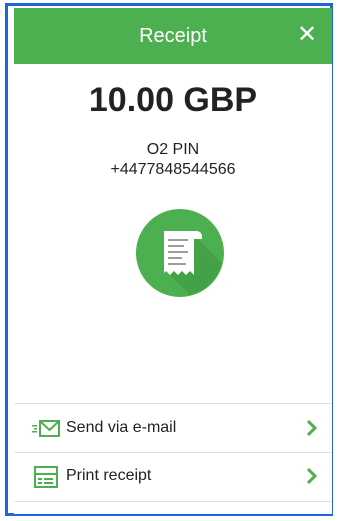 This screenshot has width=342, height=521. Describe the element at coordinates (46, 428) in the screenshot. I see `email-icon` at that location.